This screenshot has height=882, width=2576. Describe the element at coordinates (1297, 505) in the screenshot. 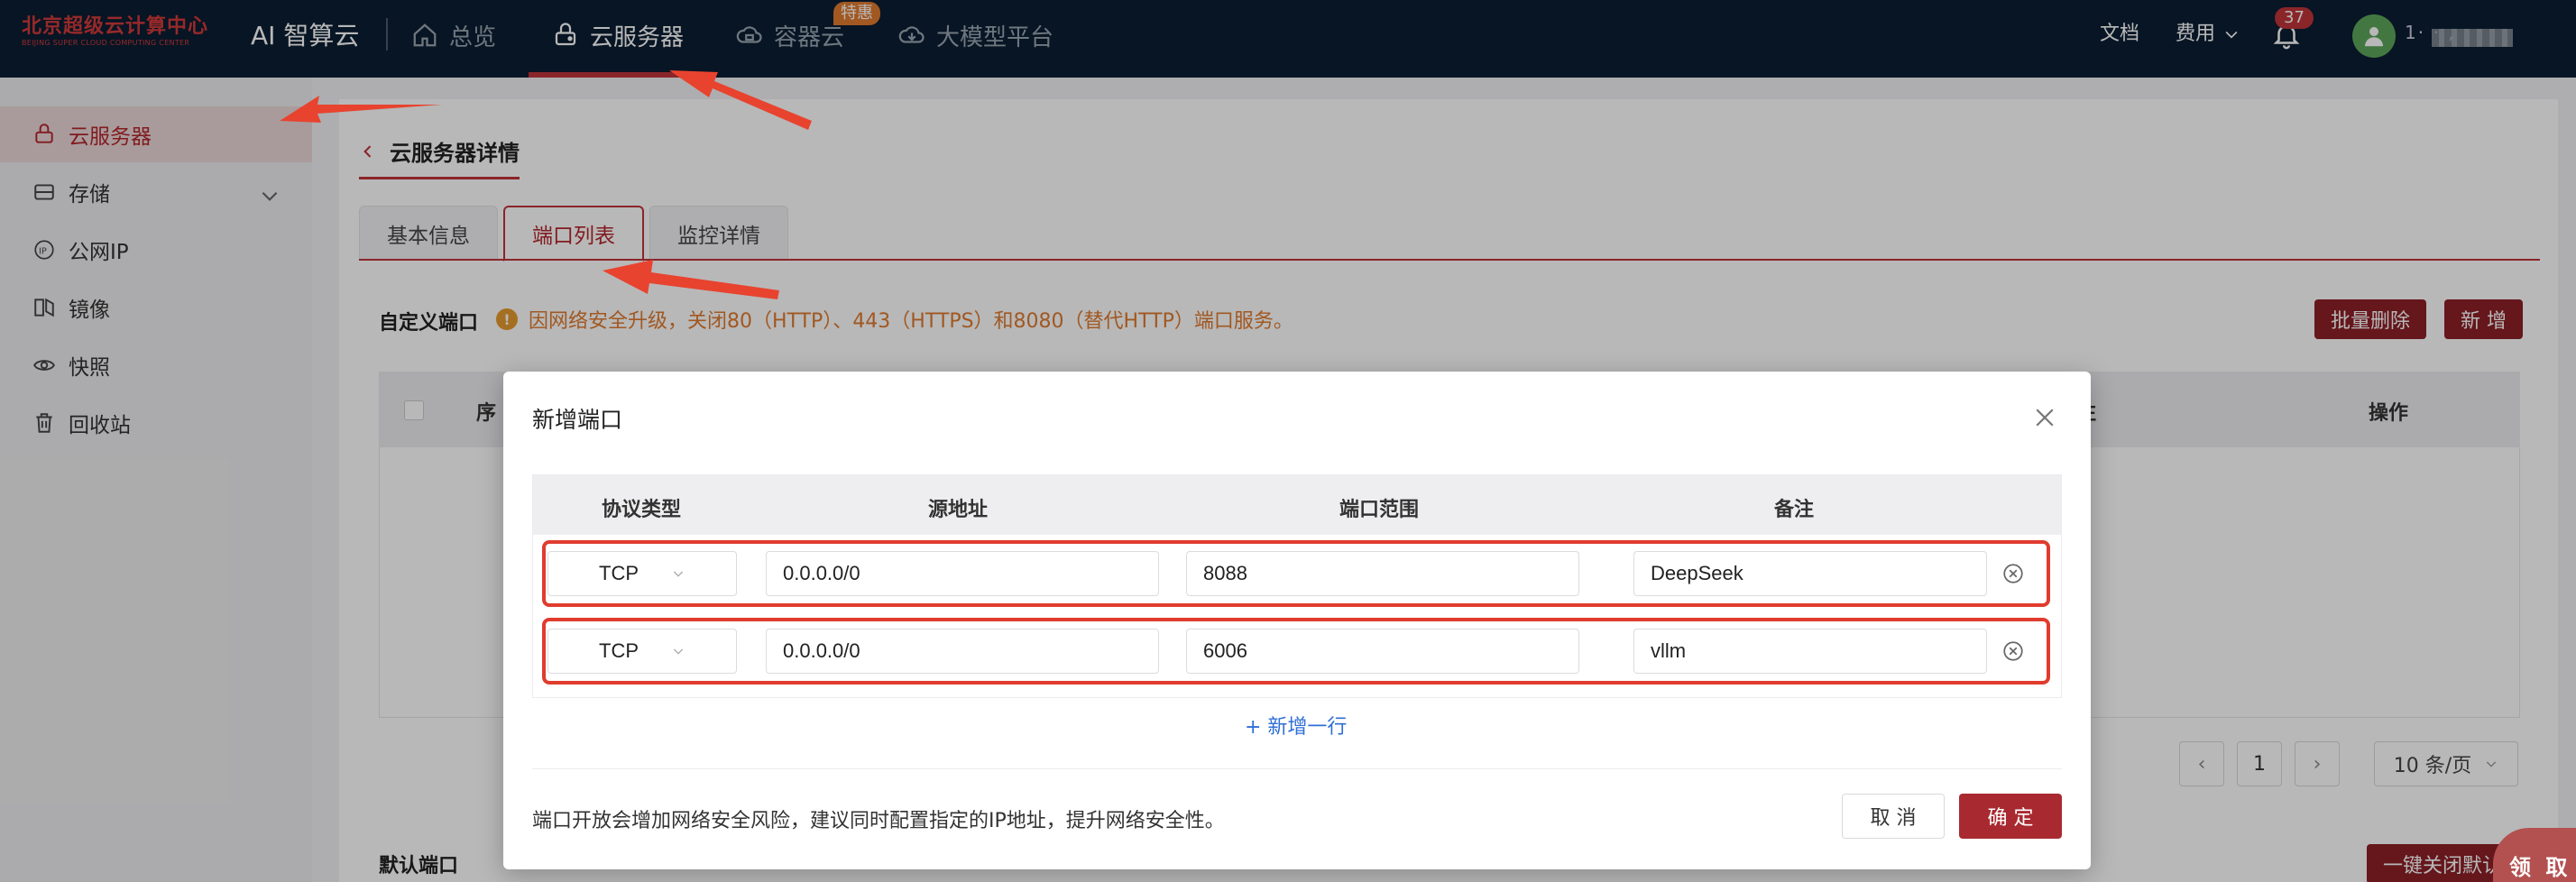

I see `port-rules-header: 协议类型 源地址 端口范围 备注` at that location.